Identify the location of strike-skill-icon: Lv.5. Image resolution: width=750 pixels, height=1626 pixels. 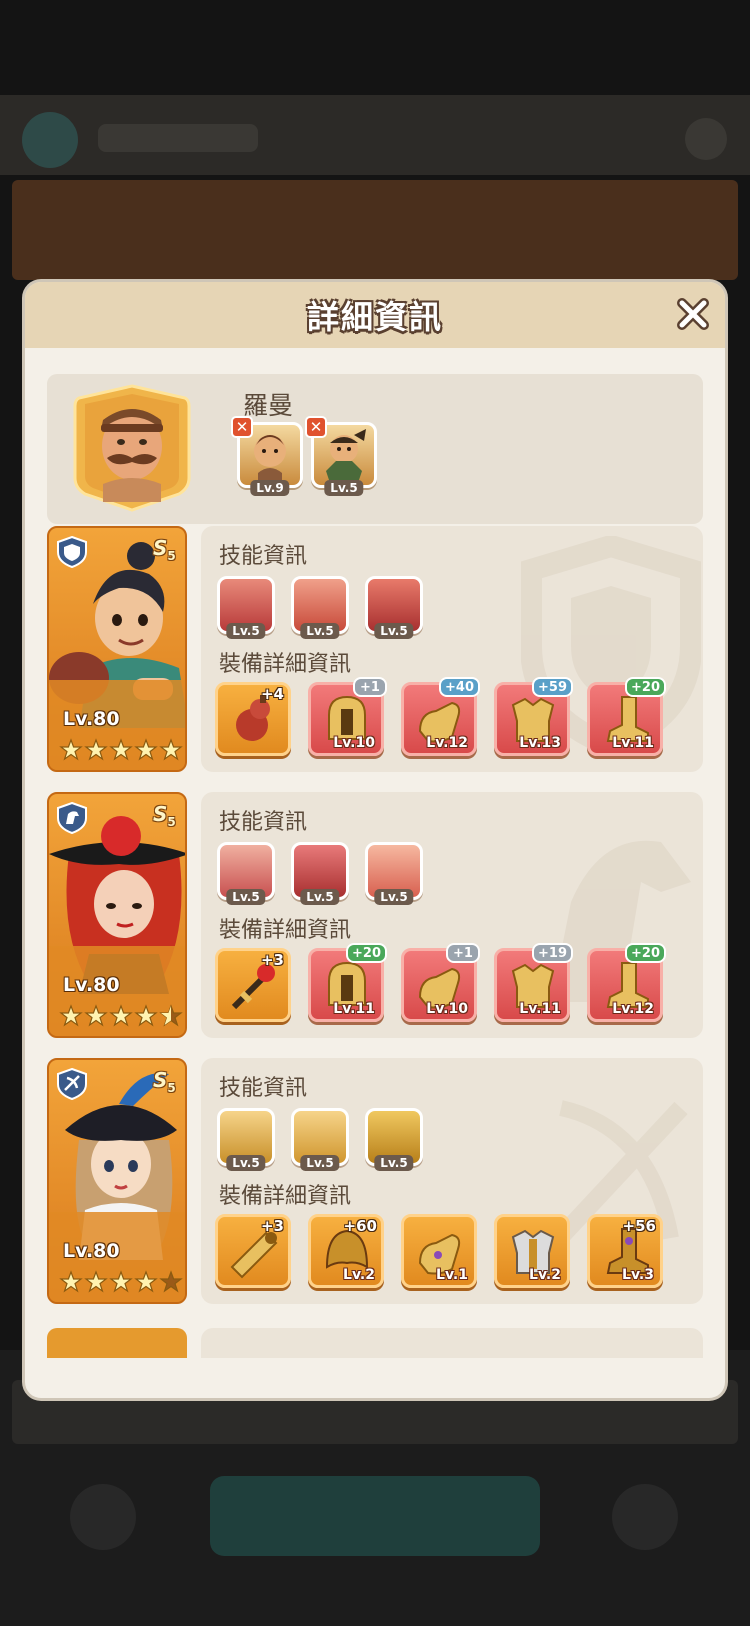
(394, 607).